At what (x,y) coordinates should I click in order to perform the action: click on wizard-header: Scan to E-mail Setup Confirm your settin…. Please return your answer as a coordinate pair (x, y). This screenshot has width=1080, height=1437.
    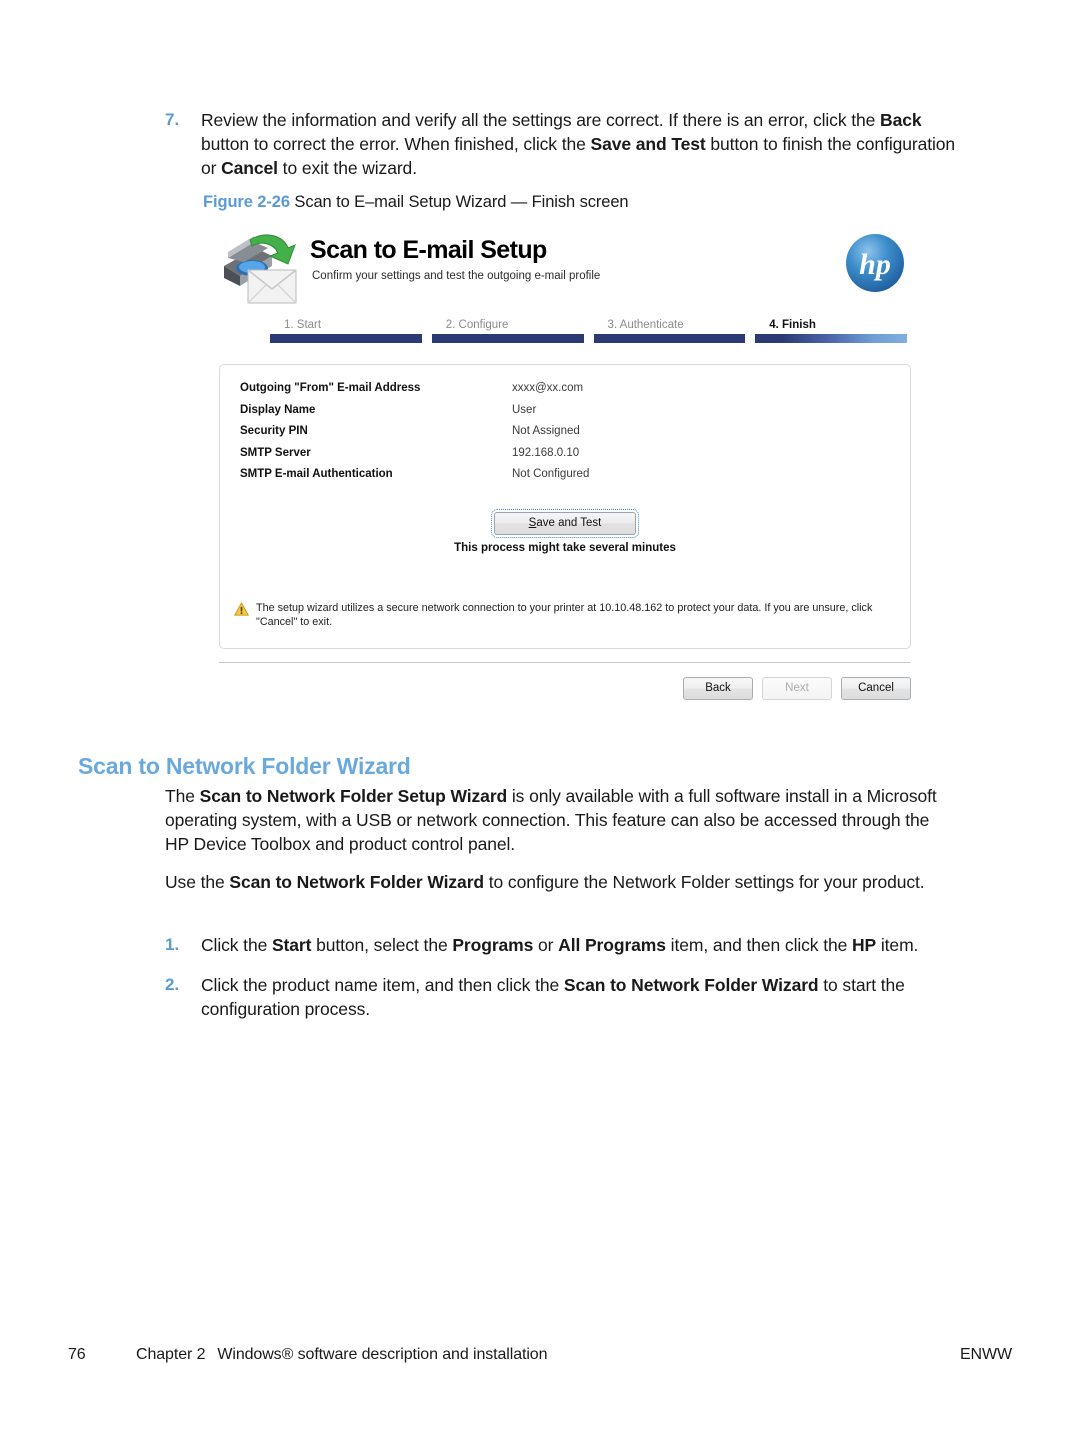
    Looking at the image, I should click on (565, 282).